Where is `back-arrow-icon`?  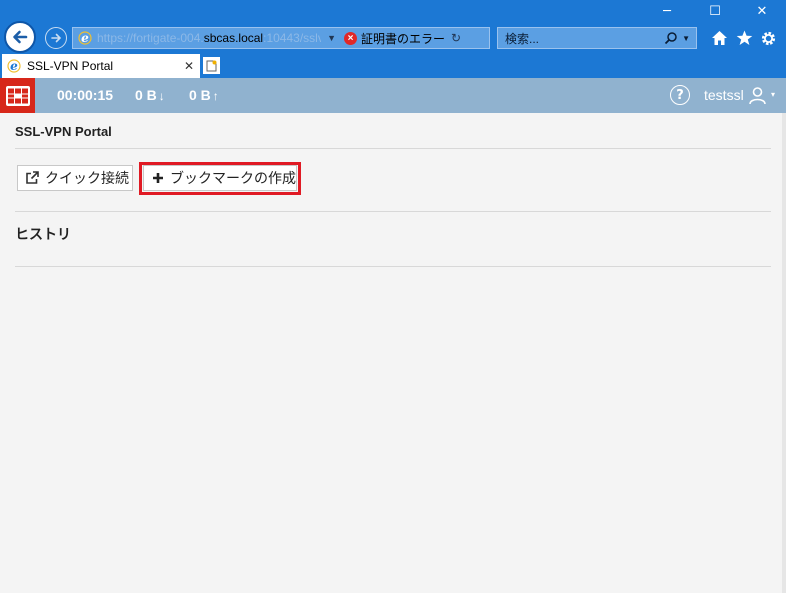
back-arrow-icon is located at coordinates (20, 37).